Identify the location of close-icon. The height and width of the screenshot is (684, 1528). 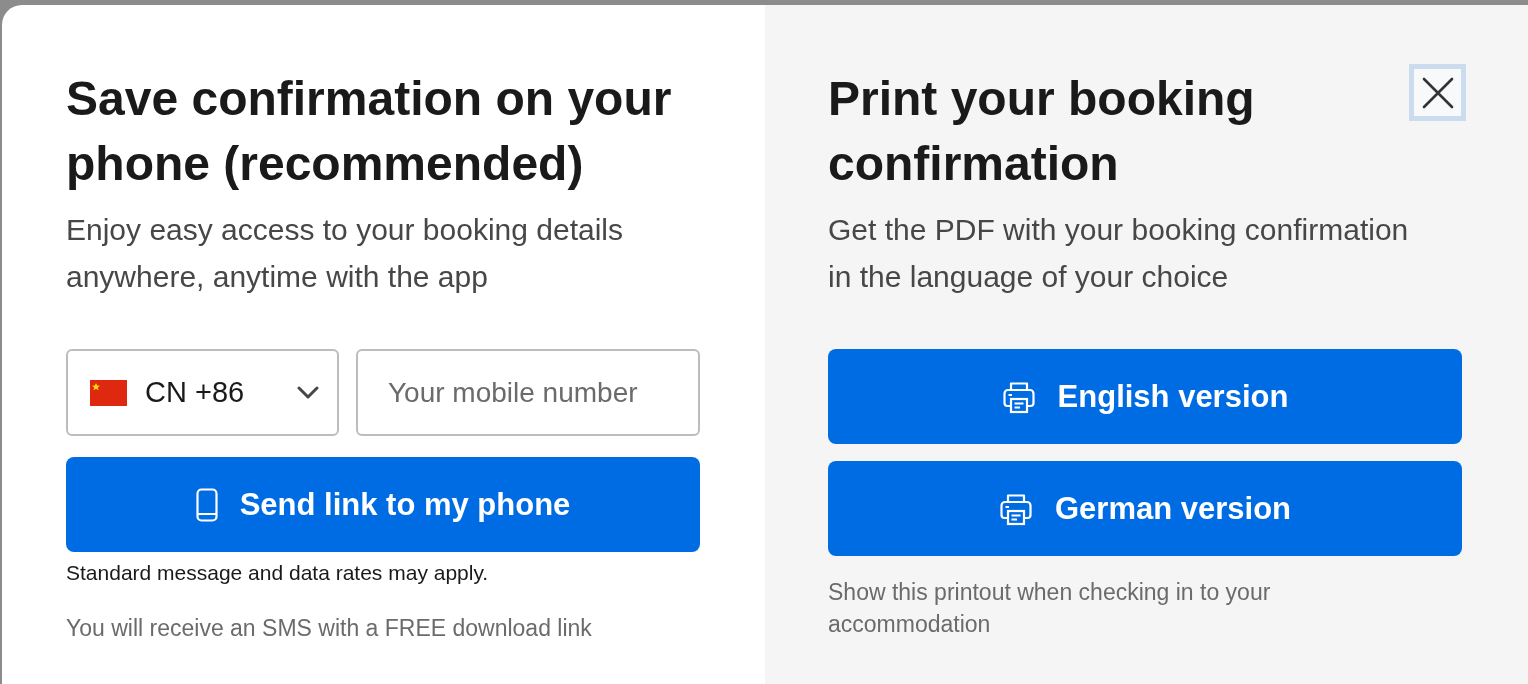
(1437, 92).